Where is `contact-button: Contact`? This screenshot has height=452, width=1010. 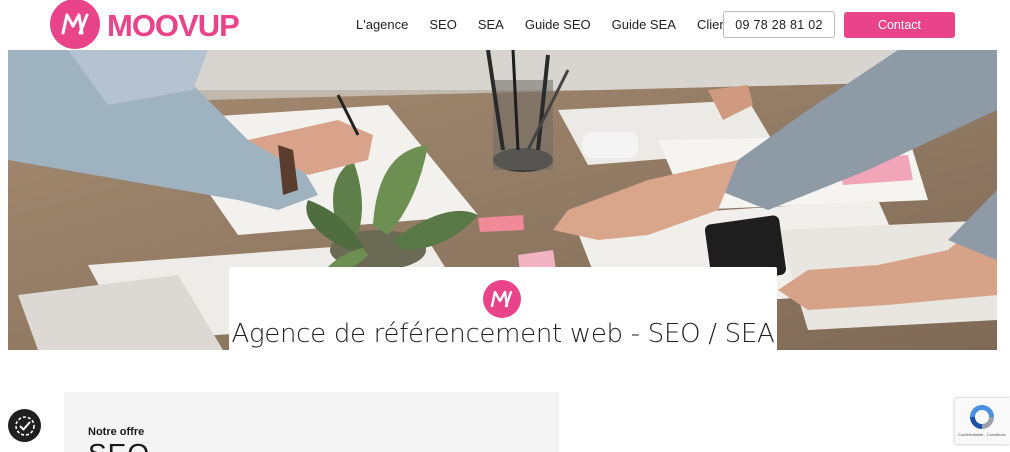
contact-button: Contact is located at coordinates (899, 25).